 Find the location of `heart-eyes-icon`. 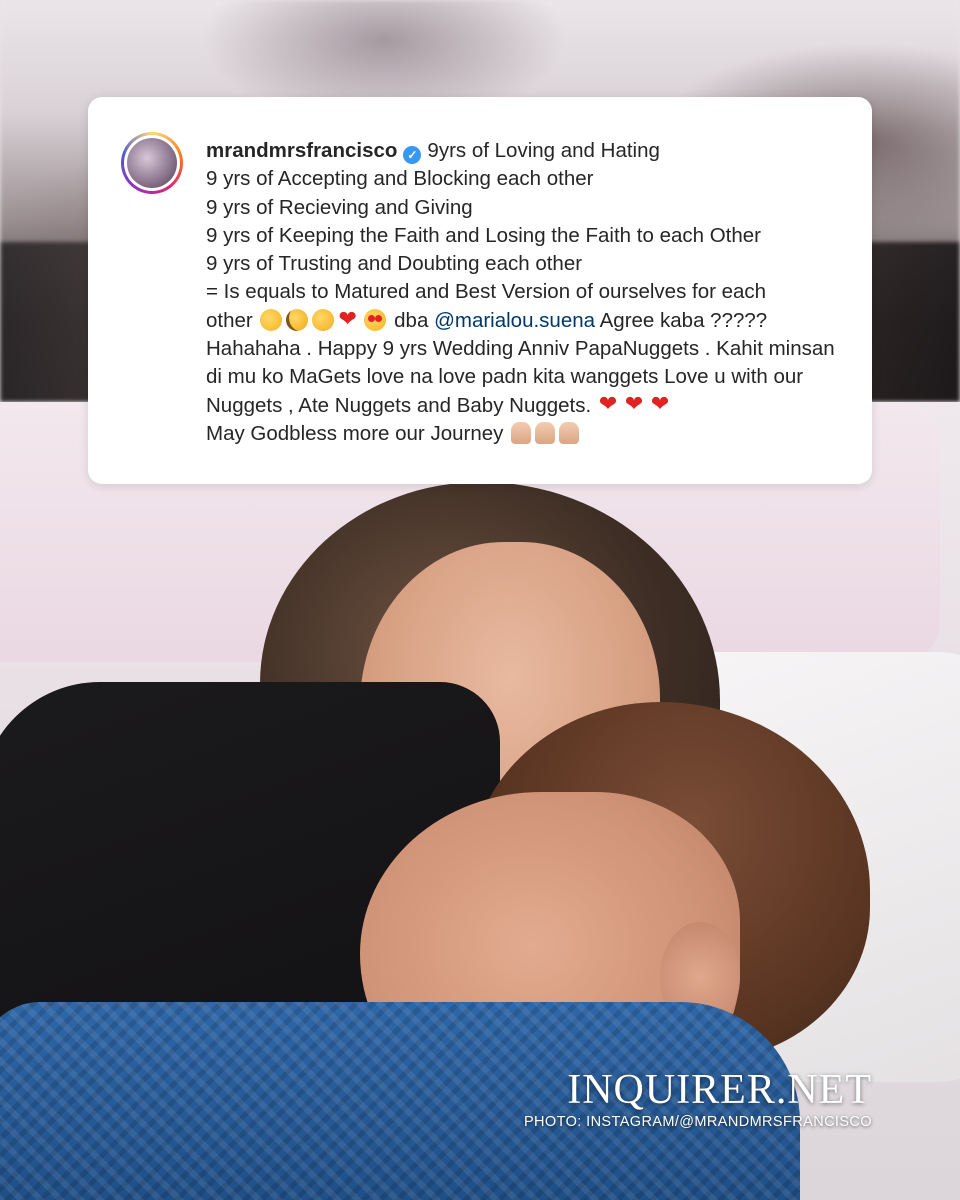

heart-eyes-icon is located at coordinates (375, 319).